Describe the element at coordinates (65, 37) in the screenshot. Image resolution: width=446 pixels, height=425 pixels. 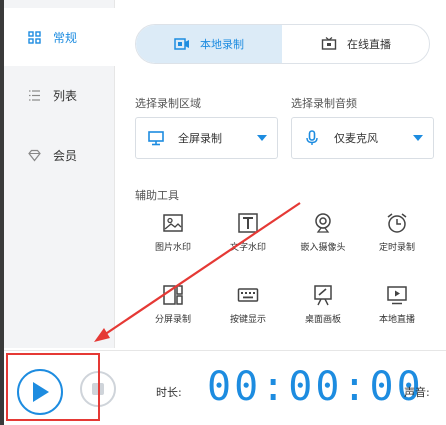
I see `sidebar-item-label: 常规` at that location.